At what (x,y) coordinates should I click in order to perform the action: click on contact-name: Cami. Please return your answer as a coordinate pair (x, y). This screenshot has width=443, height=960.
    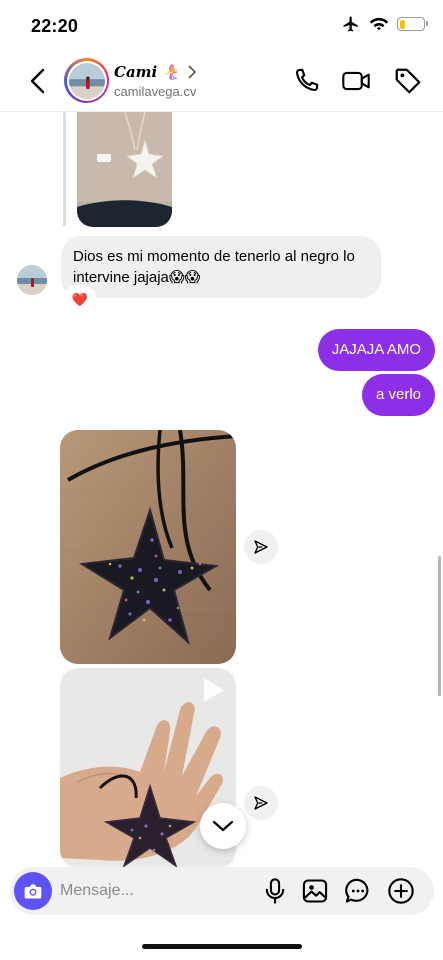
    Looking at the image, I should click on (136, 72).